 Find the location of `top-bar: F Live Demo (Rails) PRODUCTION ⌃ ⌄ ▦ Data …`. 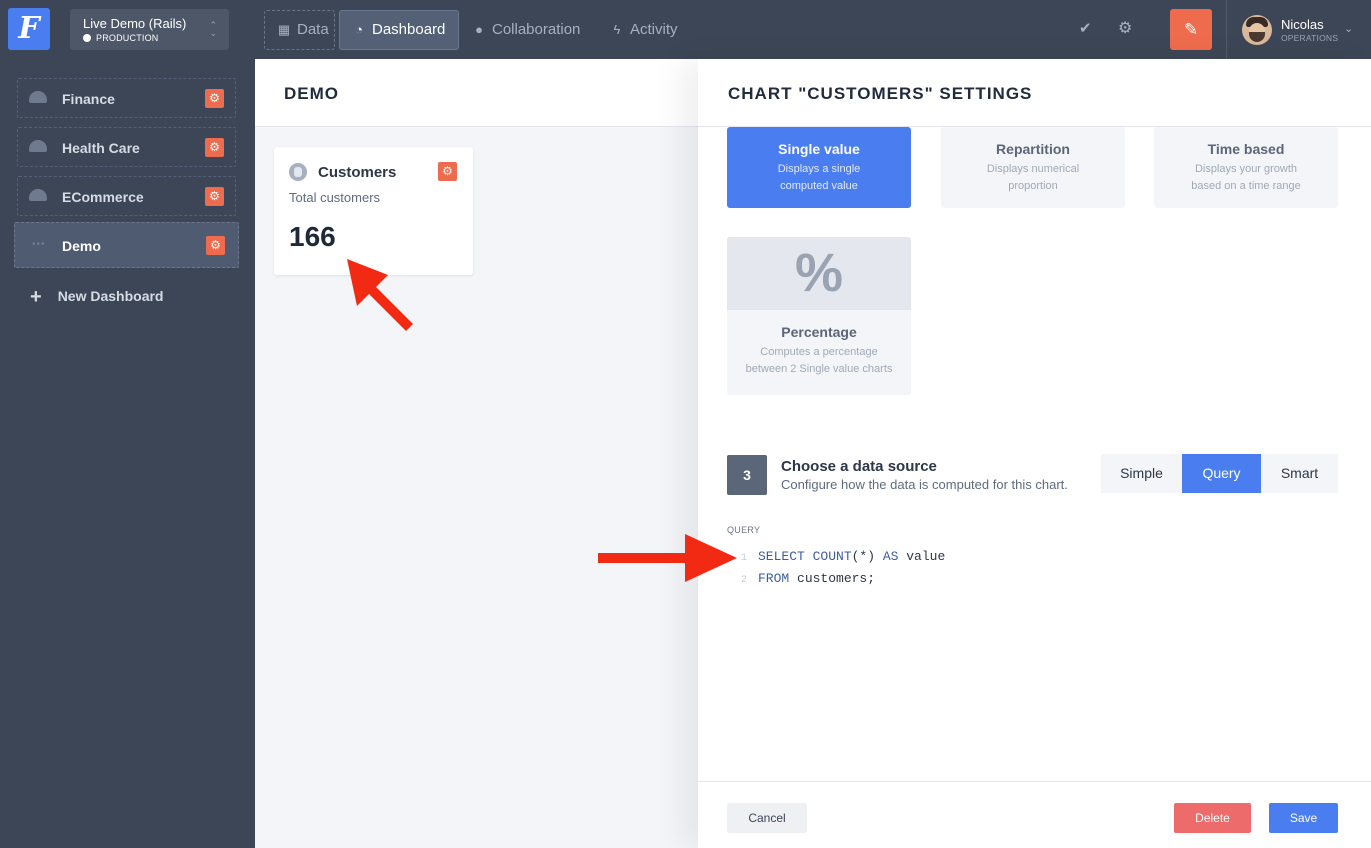

top-bar: F Live Demo (Rails) PRODUCTION ⌃ ⌄ ▦ Data … is located at coordinates (685, 29).